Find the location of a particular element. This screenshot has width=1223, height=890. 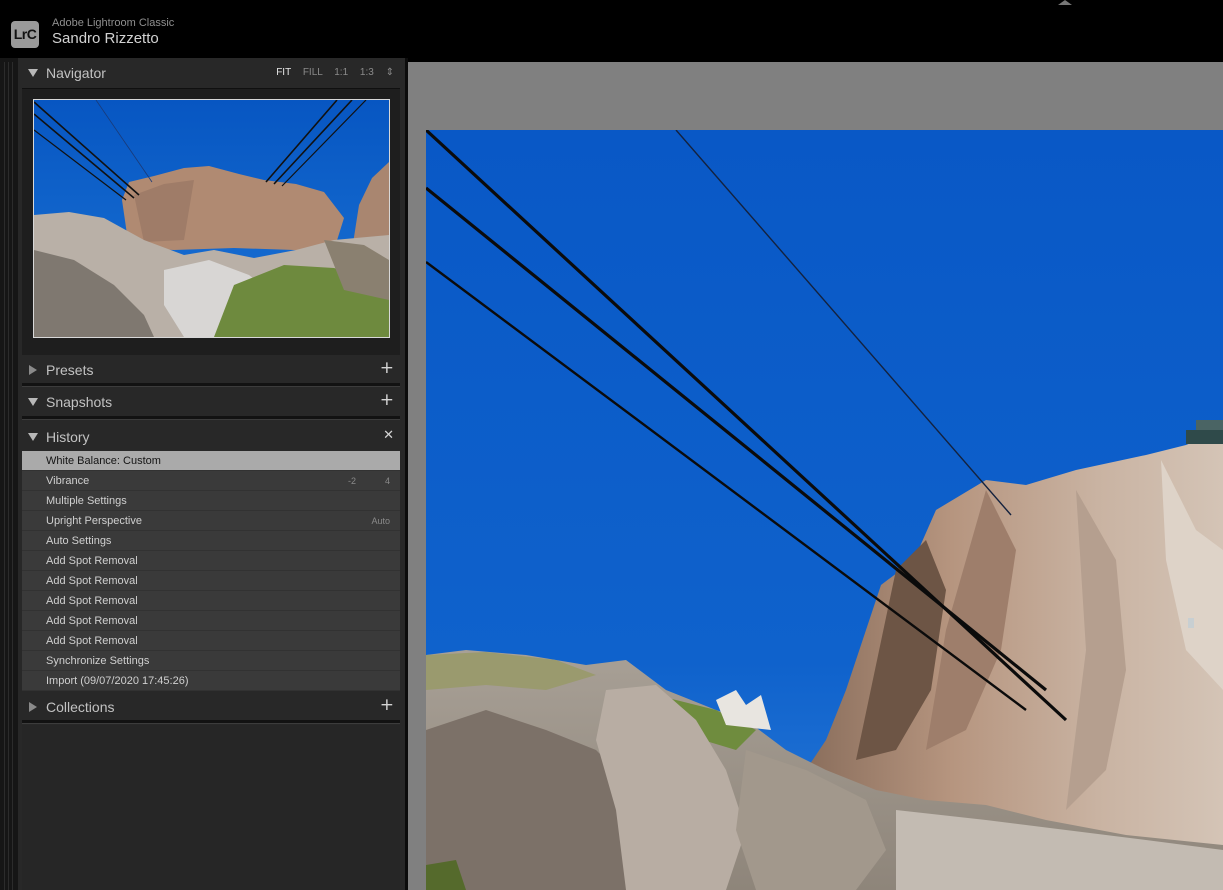

history-header: History ✕ is located at coordinates (211, 438).